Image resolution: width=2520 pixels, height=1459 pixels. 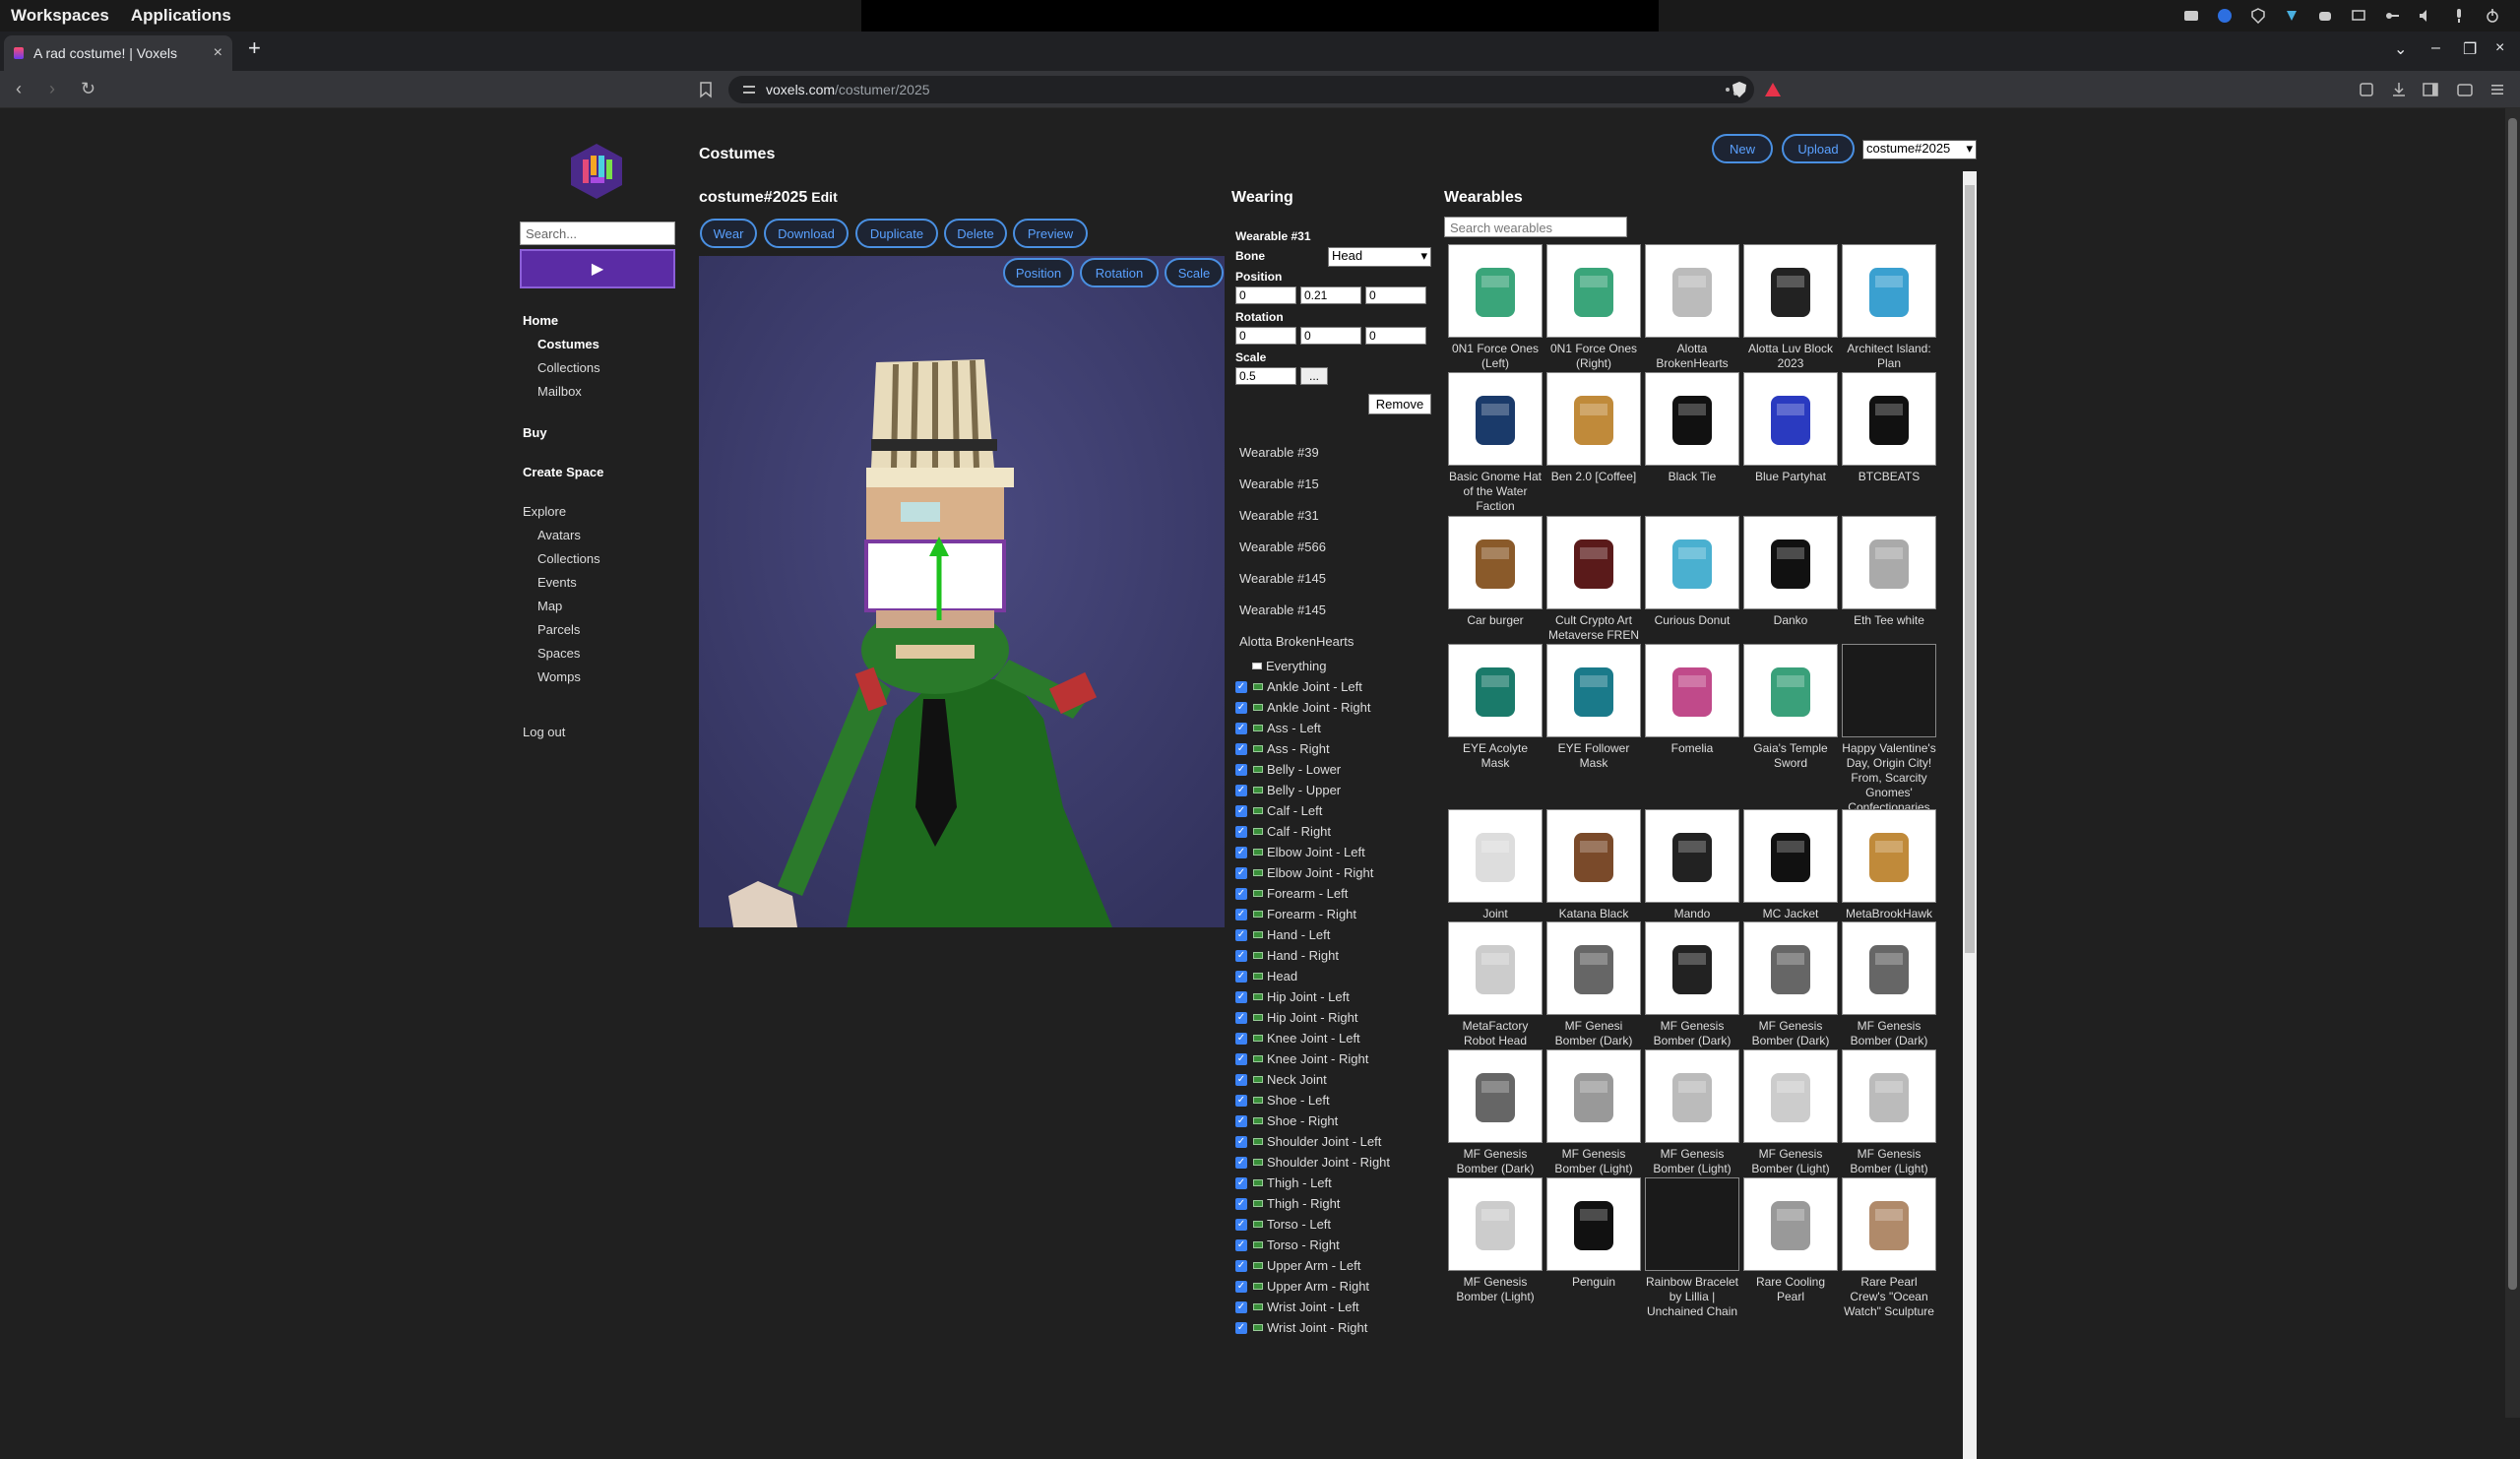 I want to click on rotation-z-input: 0, so click(x=1395, y=336).